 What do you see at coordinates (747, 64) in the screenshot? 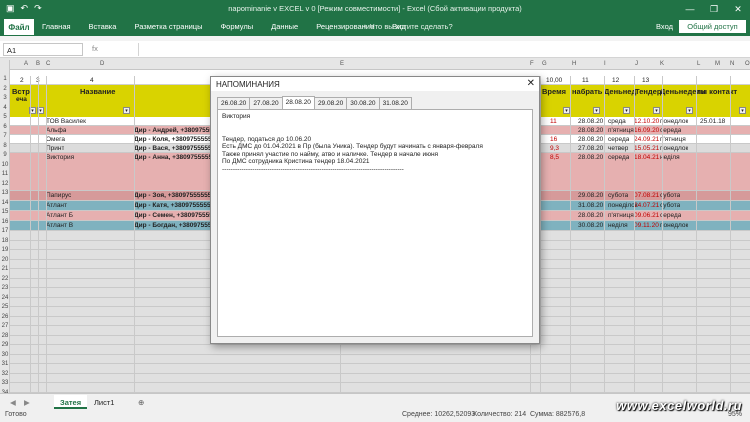
I see `column-letter: O` at bounding box center [747, 64].